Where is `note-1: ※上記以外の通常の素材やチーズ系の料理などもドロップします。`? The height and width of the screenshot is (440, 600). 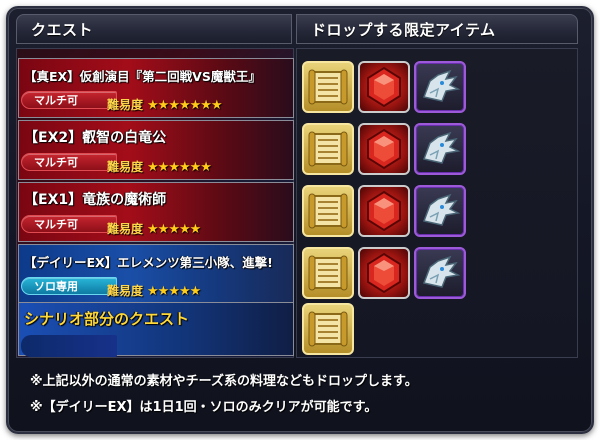 note-1: ※上記以外の通常の素材やチーズ系の料理などもドロップします。 is located at coordinates (224, 381).